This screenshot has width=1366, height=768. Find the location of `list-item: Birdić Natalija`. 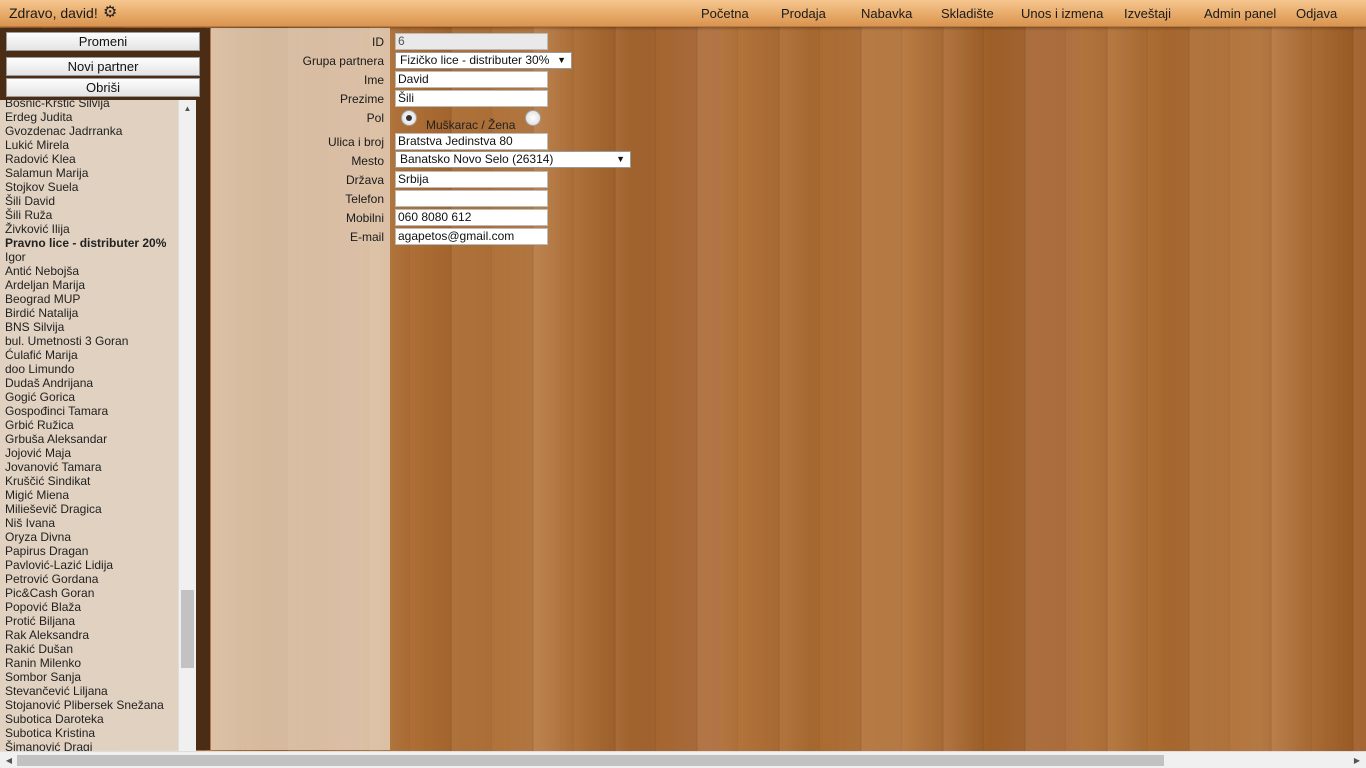

list-item: Birdić Natalija is located at coordinates (91, 313).